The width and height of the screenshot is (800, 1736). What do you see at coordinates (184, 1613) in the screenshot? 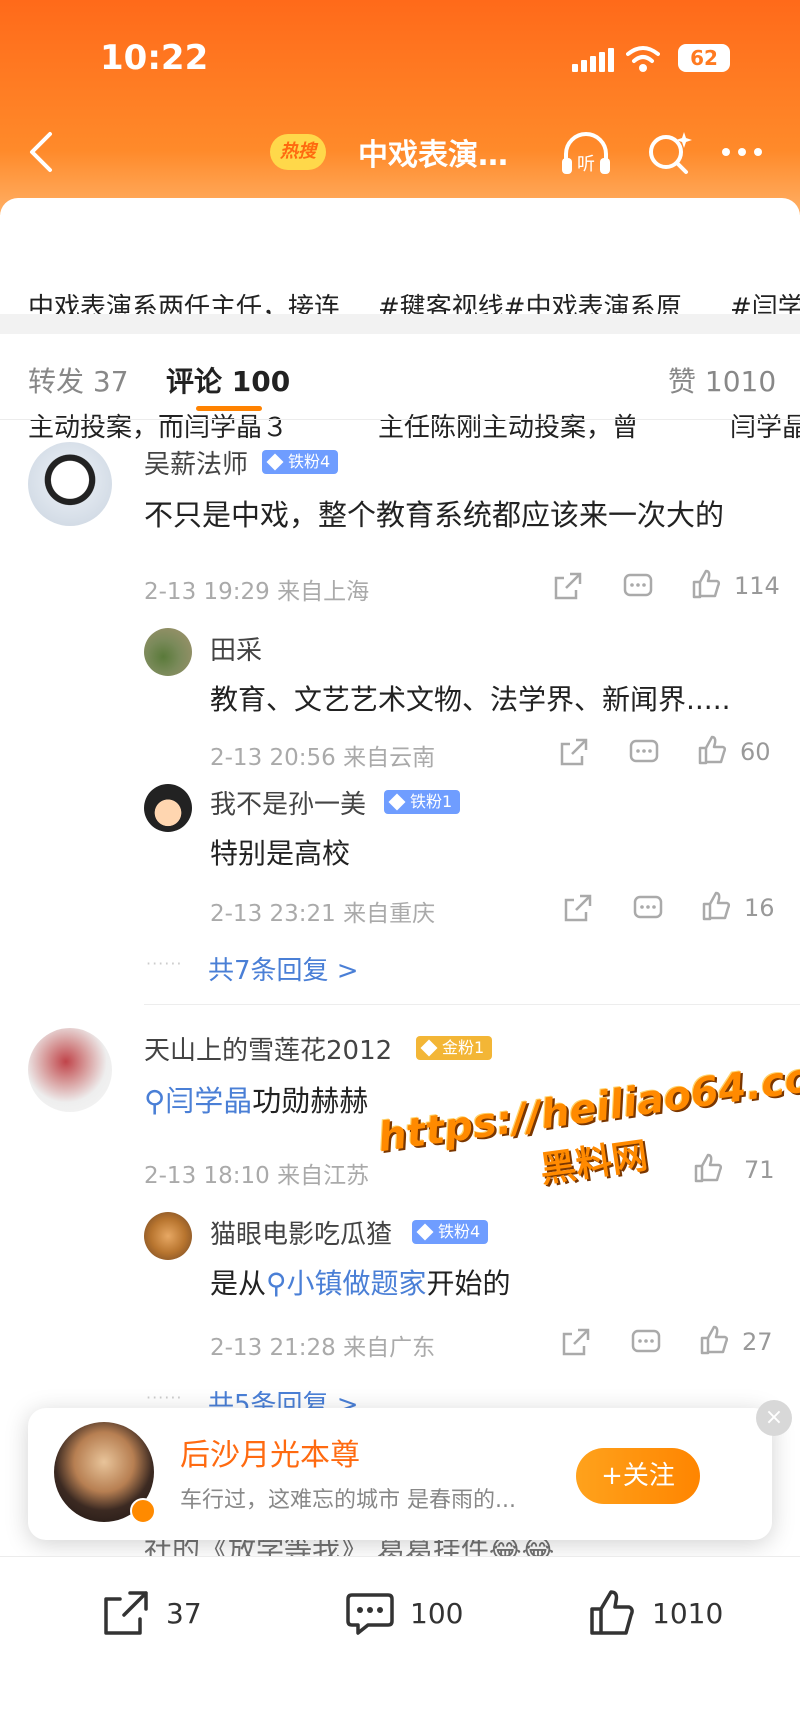
I see `repost-count: 37` at bounding box center [184, 1613].